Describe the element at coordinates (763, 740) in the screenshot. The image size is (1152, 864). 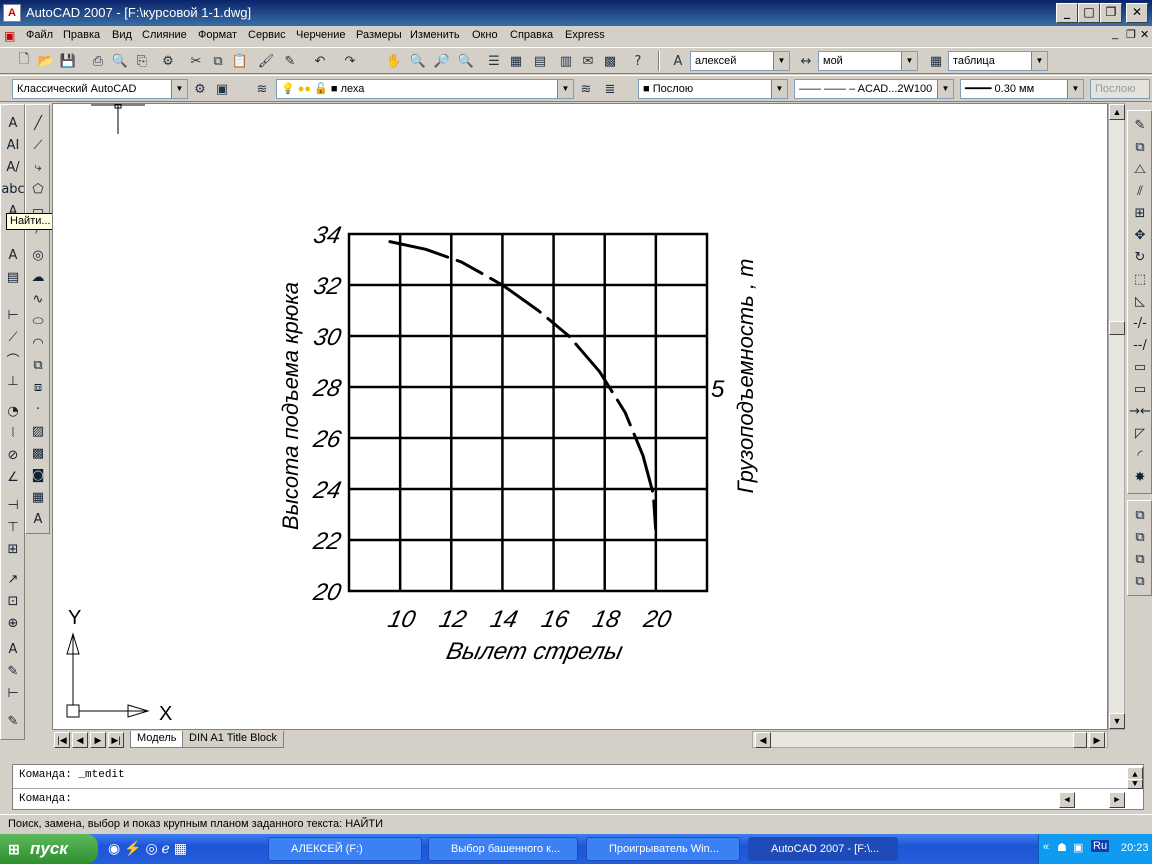
I see `scroll-left-button: ◀` at that location.